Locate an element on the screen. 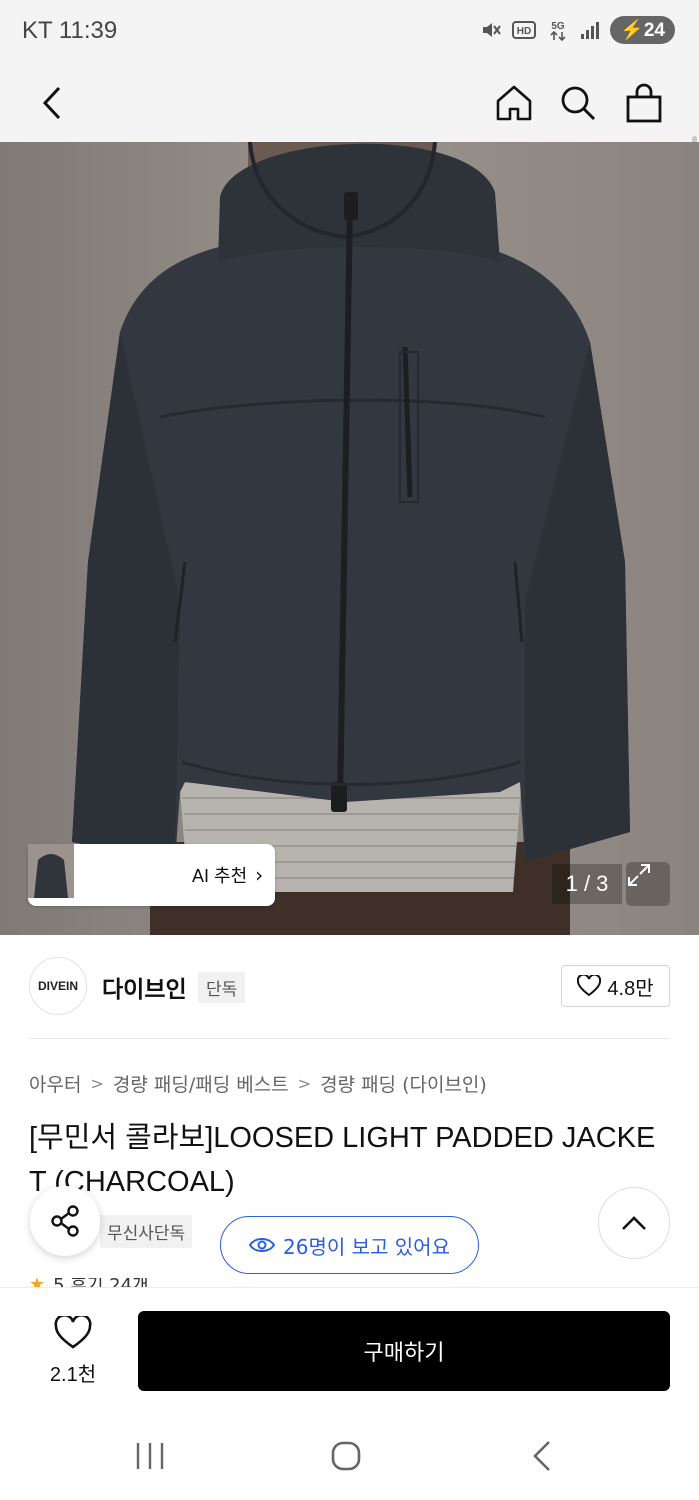  viewers-pill: 26명이 보고 있어요 is located at coordinates (349, 1245).